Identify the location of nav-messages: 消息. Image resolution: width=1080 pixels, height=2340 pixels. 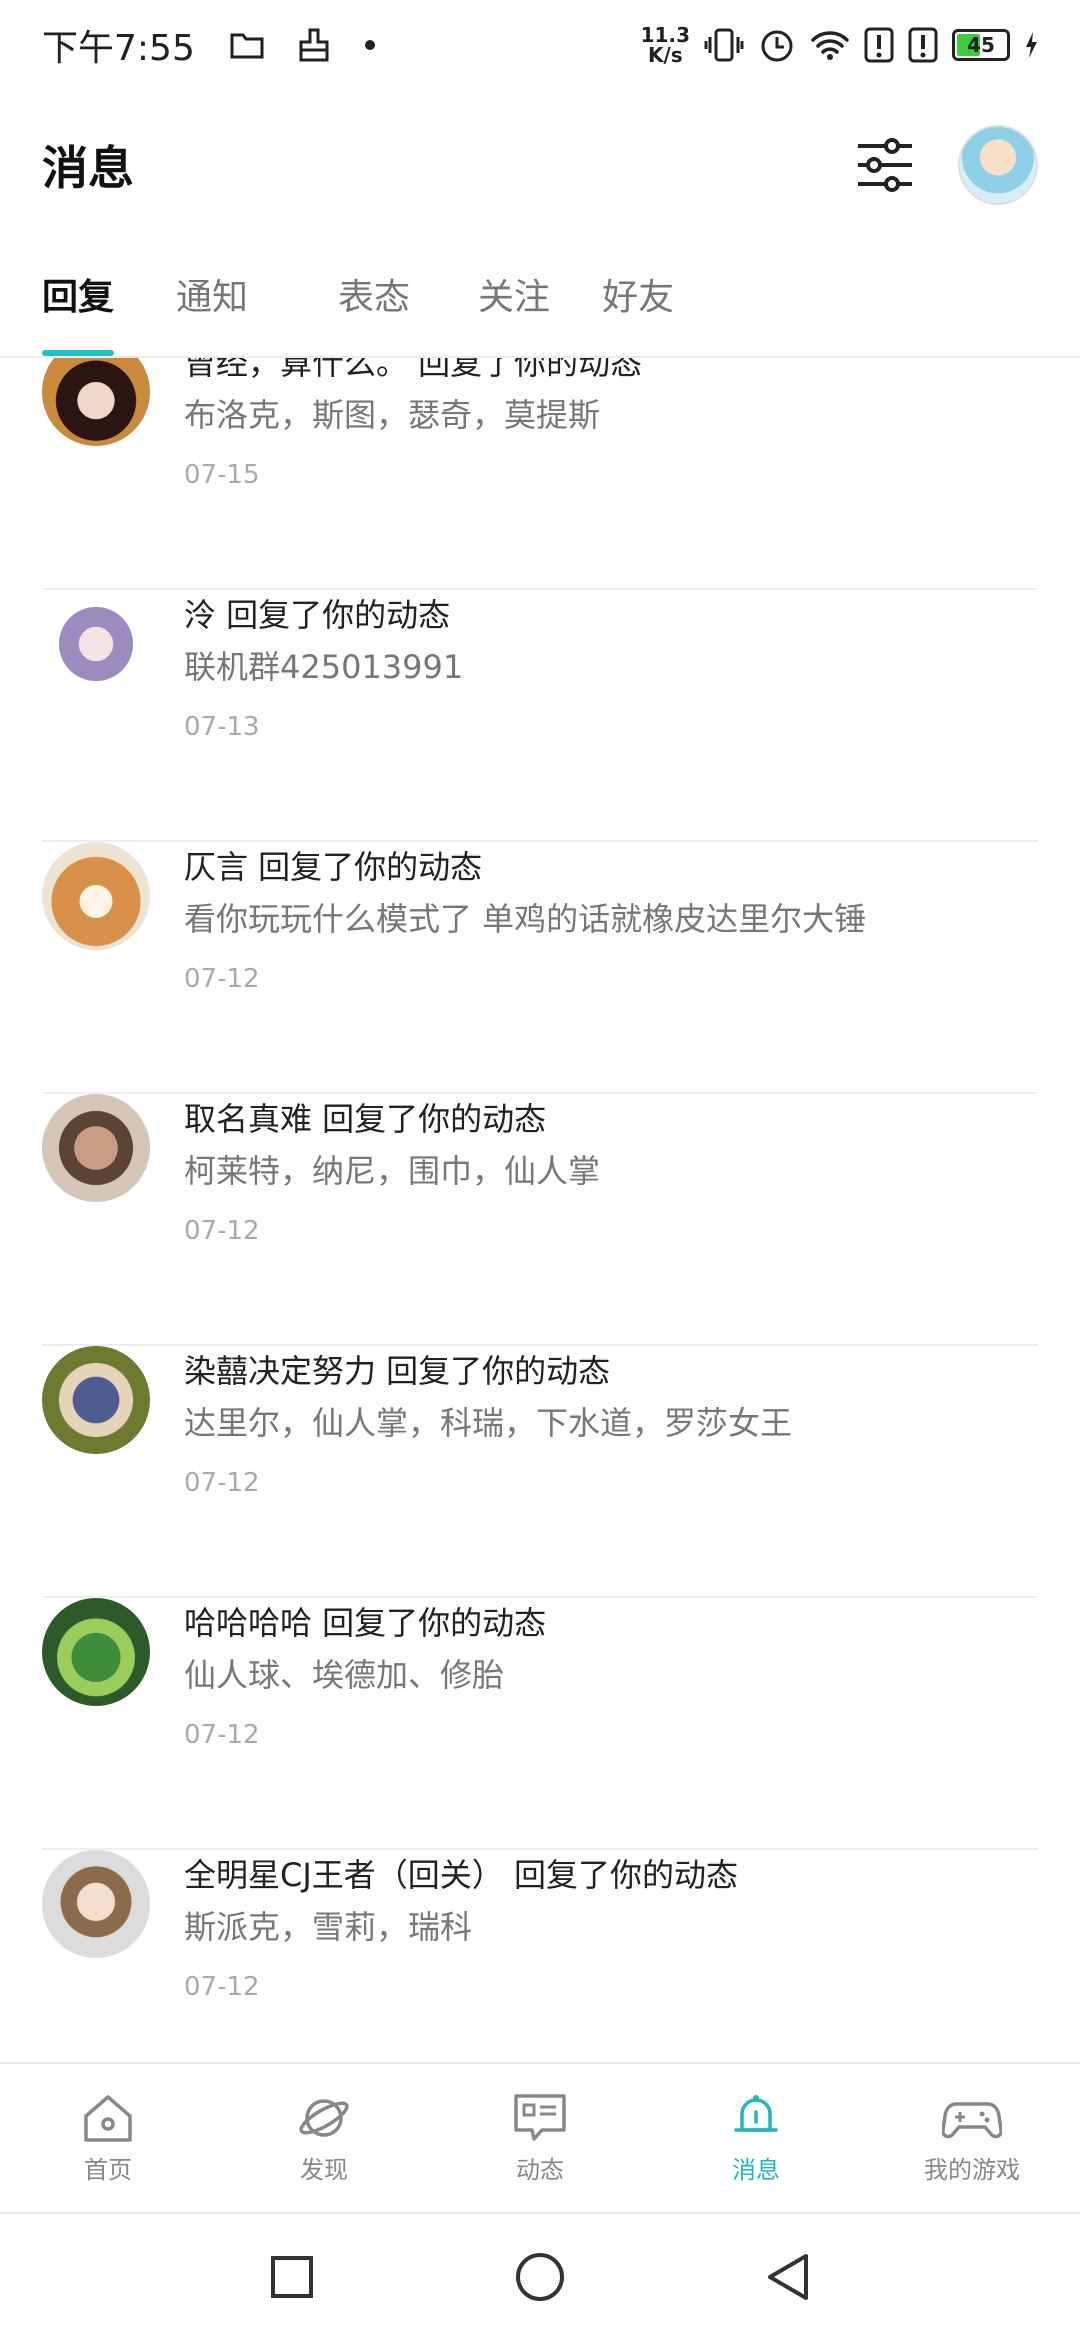
(756, 2138).